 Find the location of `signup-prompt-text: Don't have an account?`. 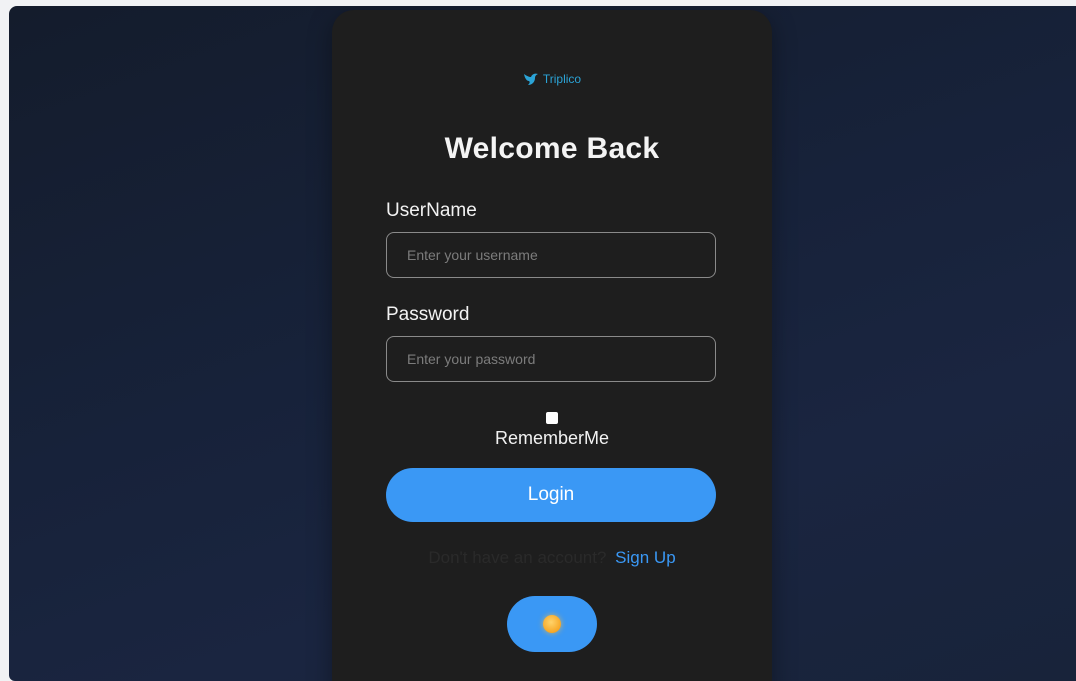

signup-prompt-text: Don't have an account? is located at coordinates (517, 557).